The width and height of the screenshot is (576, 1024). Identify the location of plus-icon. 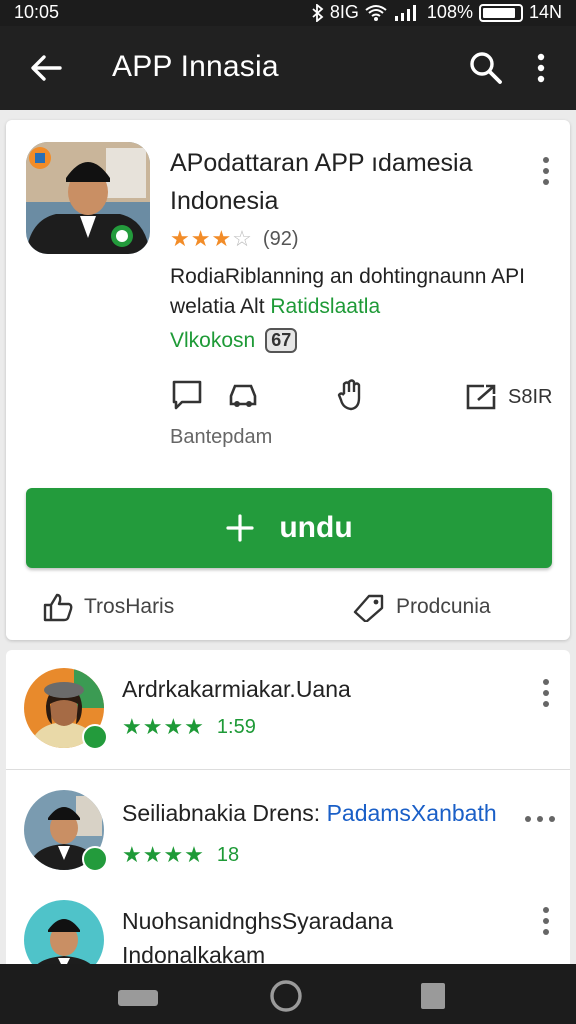
(240, 528).